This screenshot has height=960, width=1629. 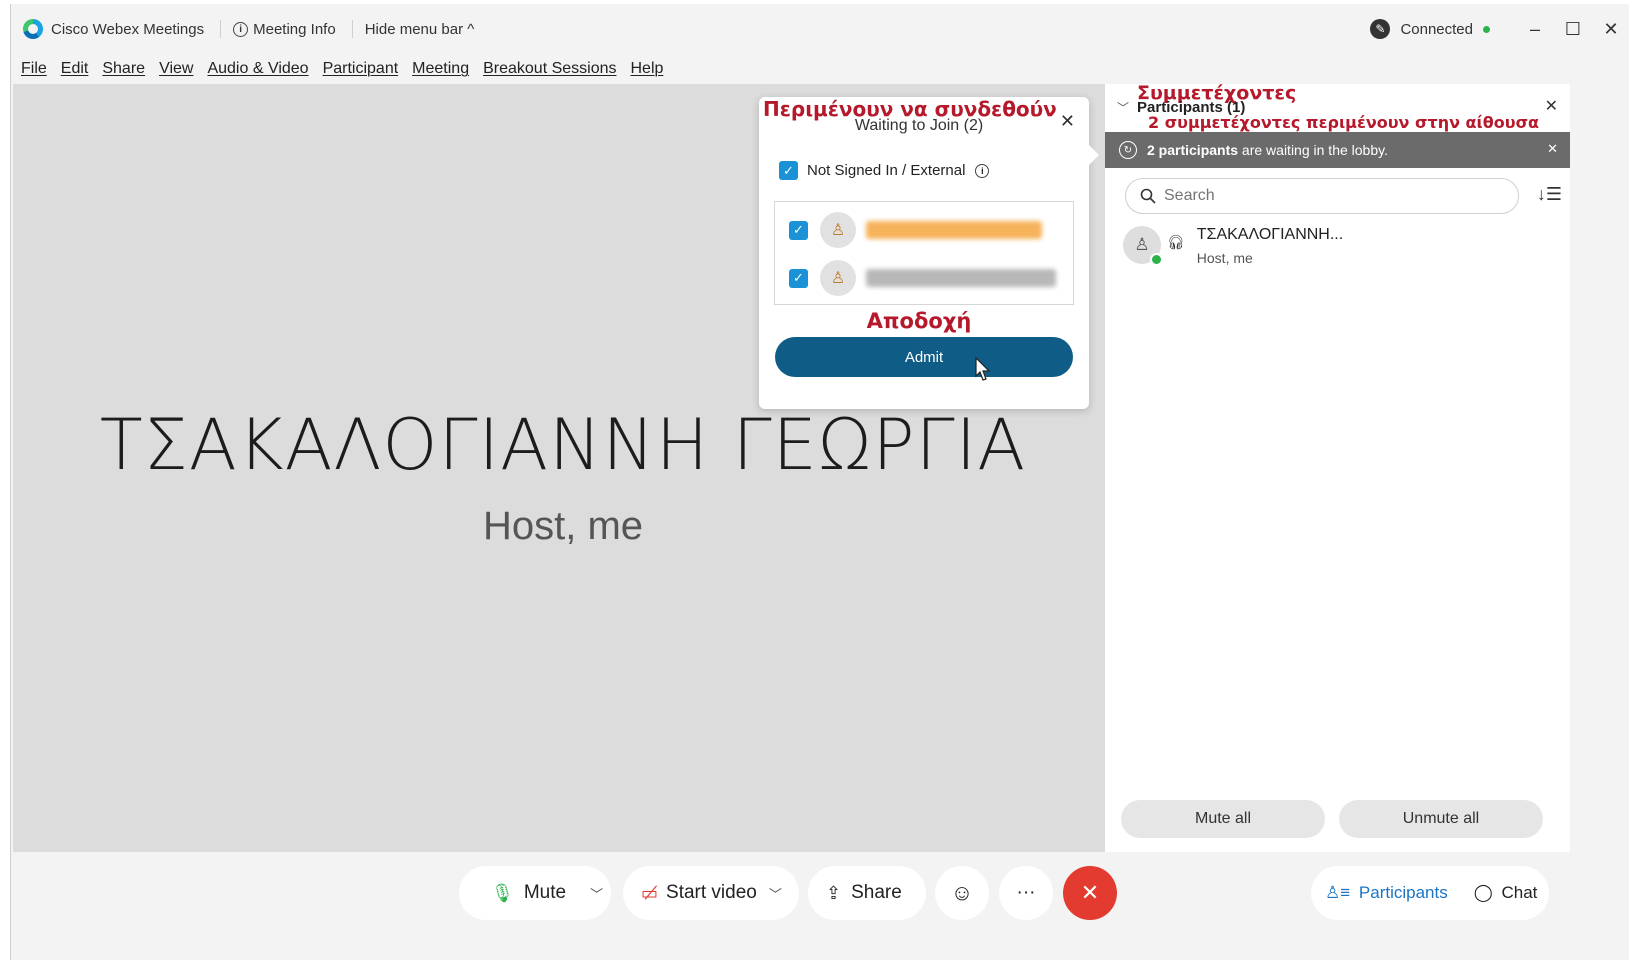 What do you see at coordinates (788, 170) in the screenshot?
I see `group-checkbox: ✓` at bounding box center [788, 170].